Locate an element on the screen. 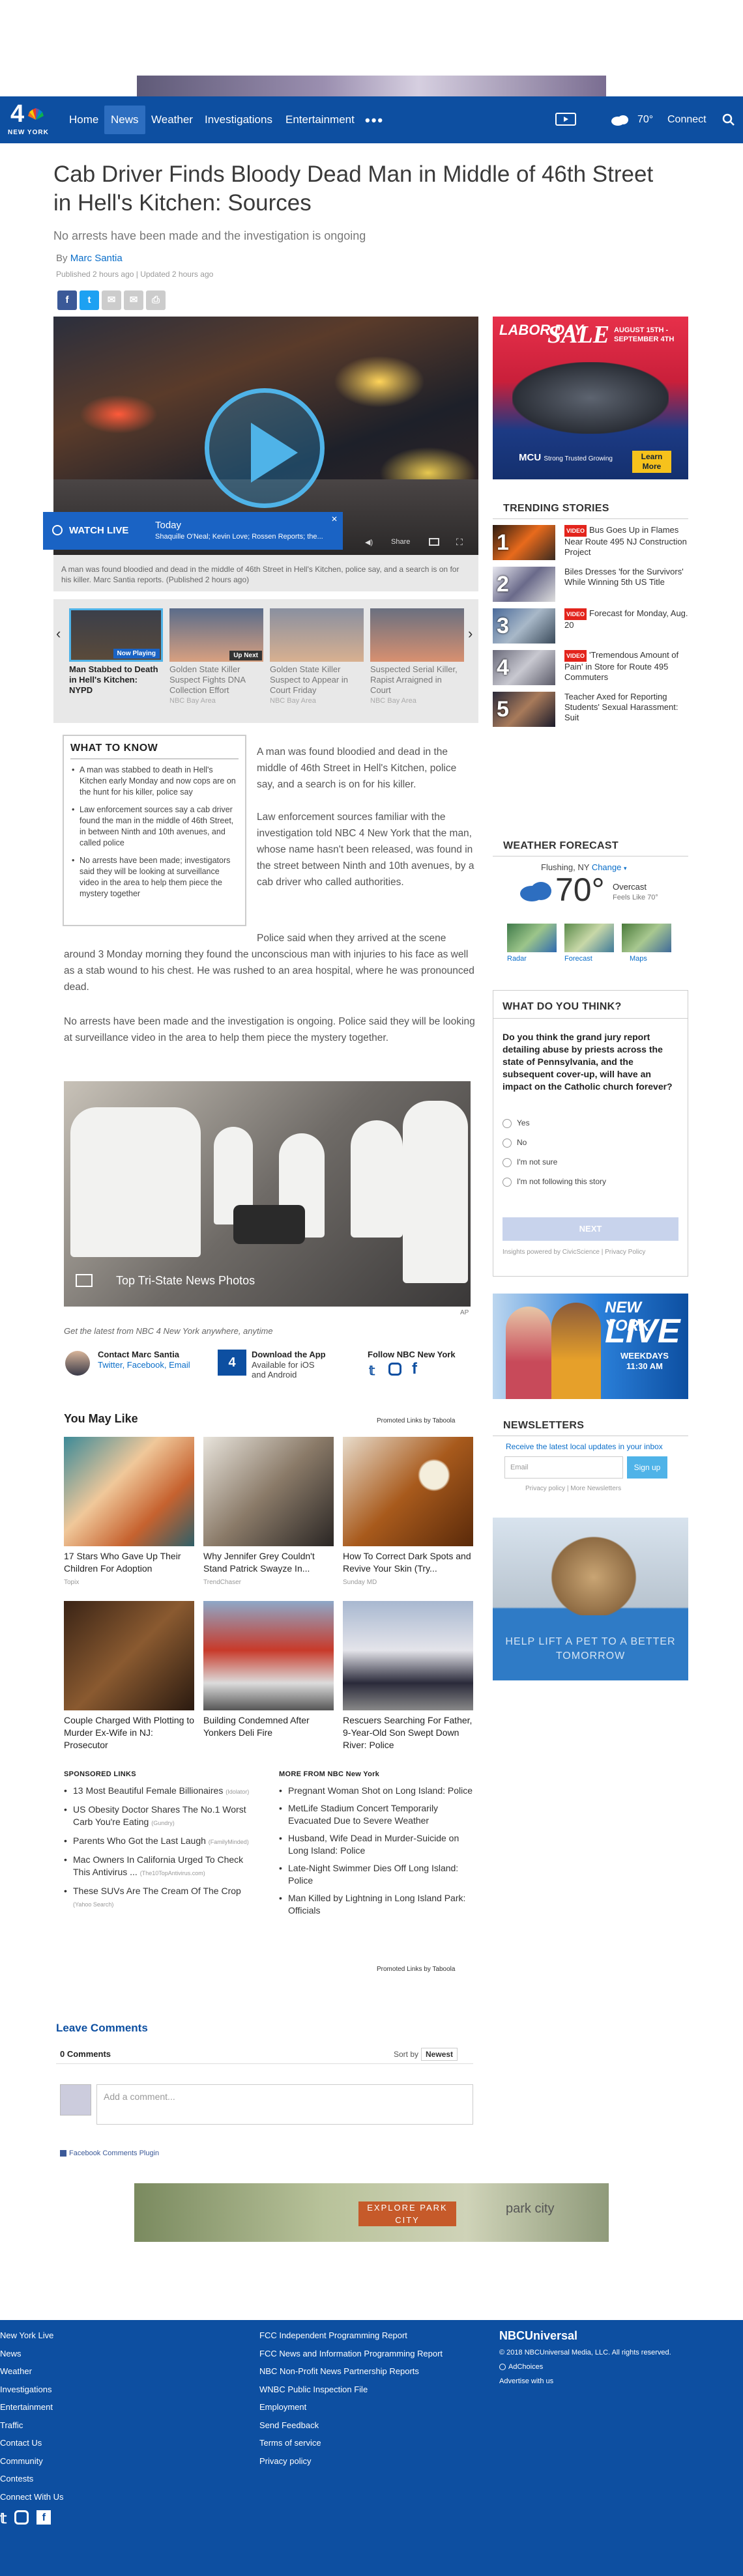 The image size is (743, 2576). play-button-icon is located at coordinates (265, 448).